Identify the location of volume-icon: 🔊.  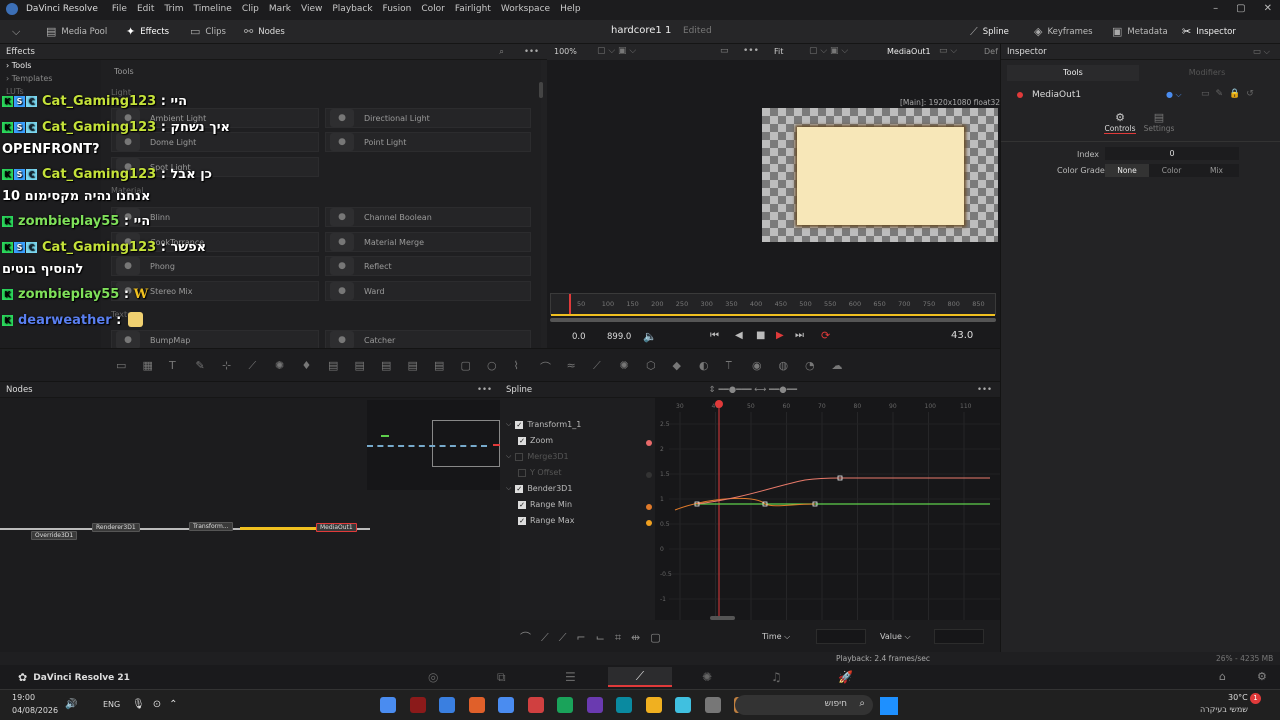
(71, 704).